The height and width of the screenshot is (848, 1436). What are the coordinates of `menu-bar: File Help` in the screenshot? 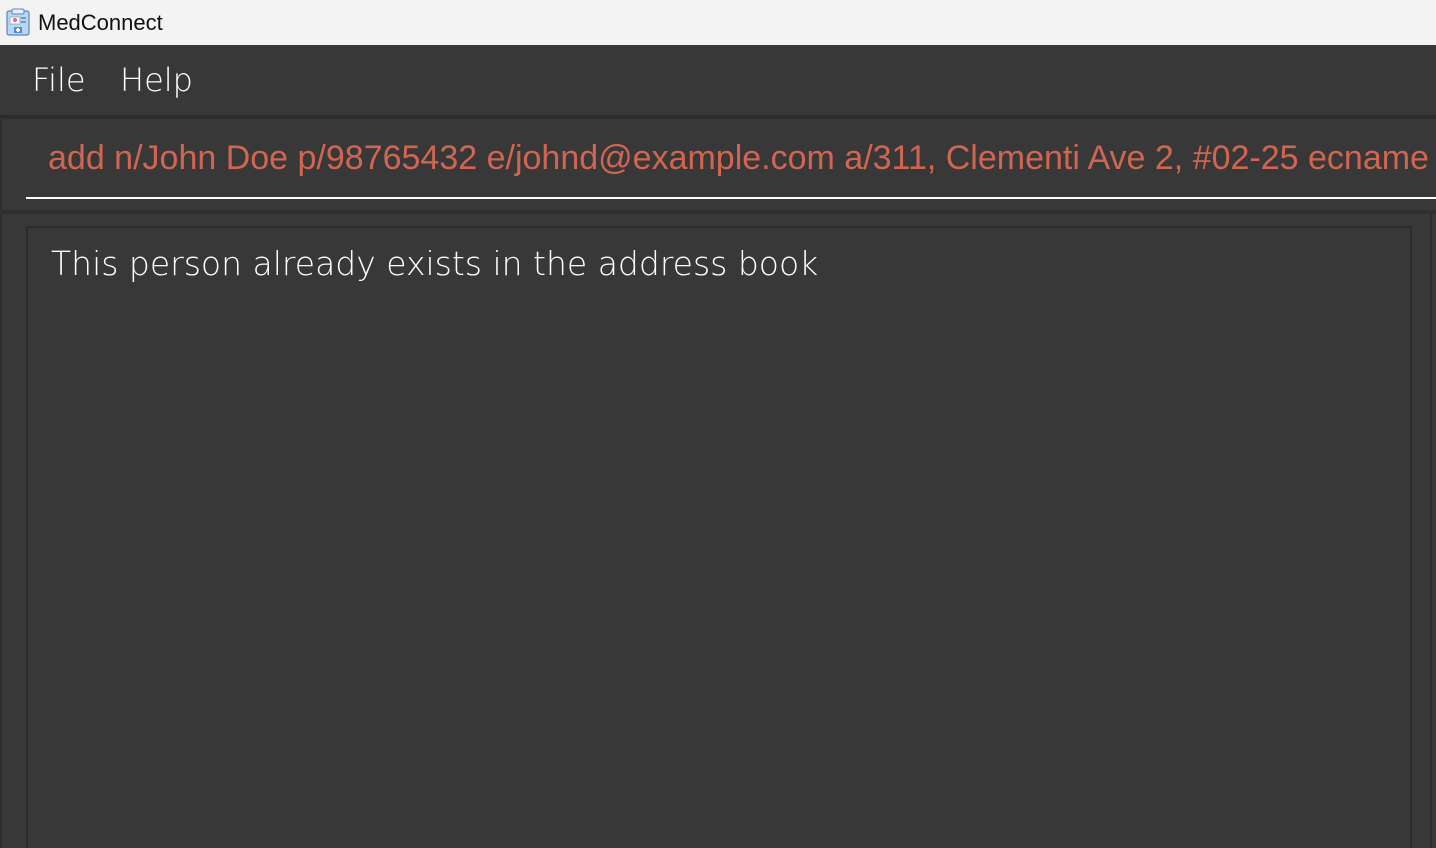 It's located at (718, 81).